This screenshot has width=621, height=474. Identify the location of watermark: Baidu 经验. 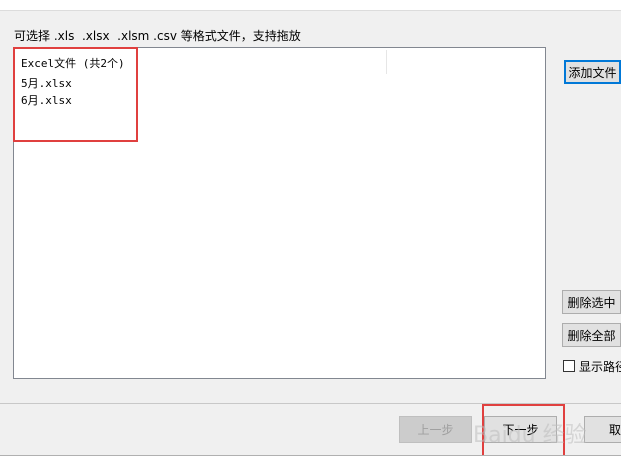
(530, 435).